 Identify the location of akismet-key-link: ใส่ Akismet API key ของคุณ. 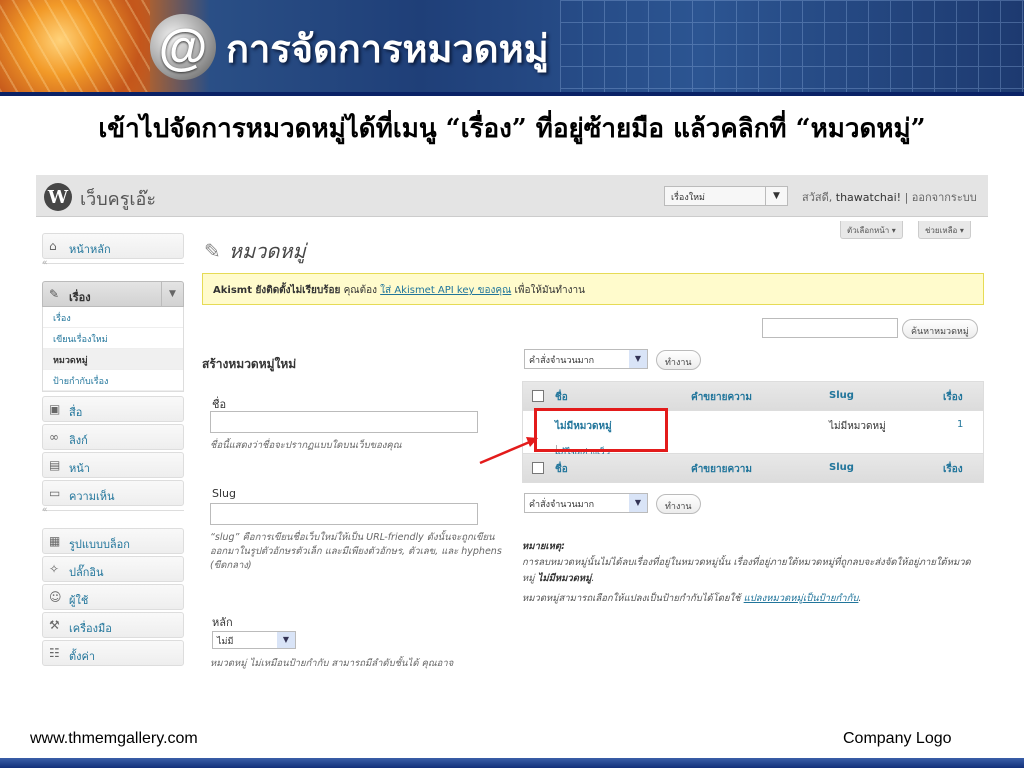
(445, 290).